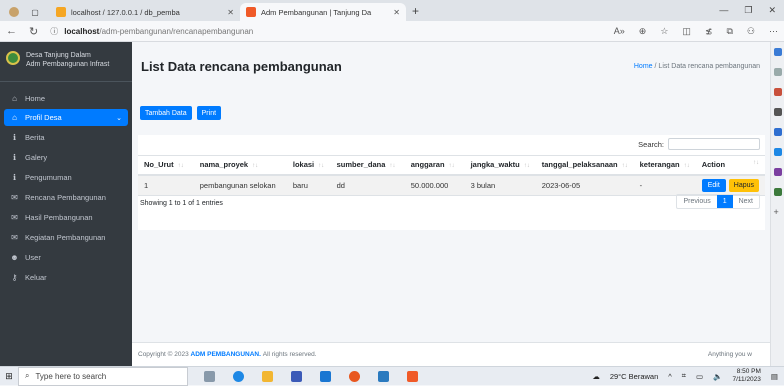  What do you see at coordinates (684, 376) in the screenshot?
I see `network-icon: ⌗` at bounding box center [684, 376].